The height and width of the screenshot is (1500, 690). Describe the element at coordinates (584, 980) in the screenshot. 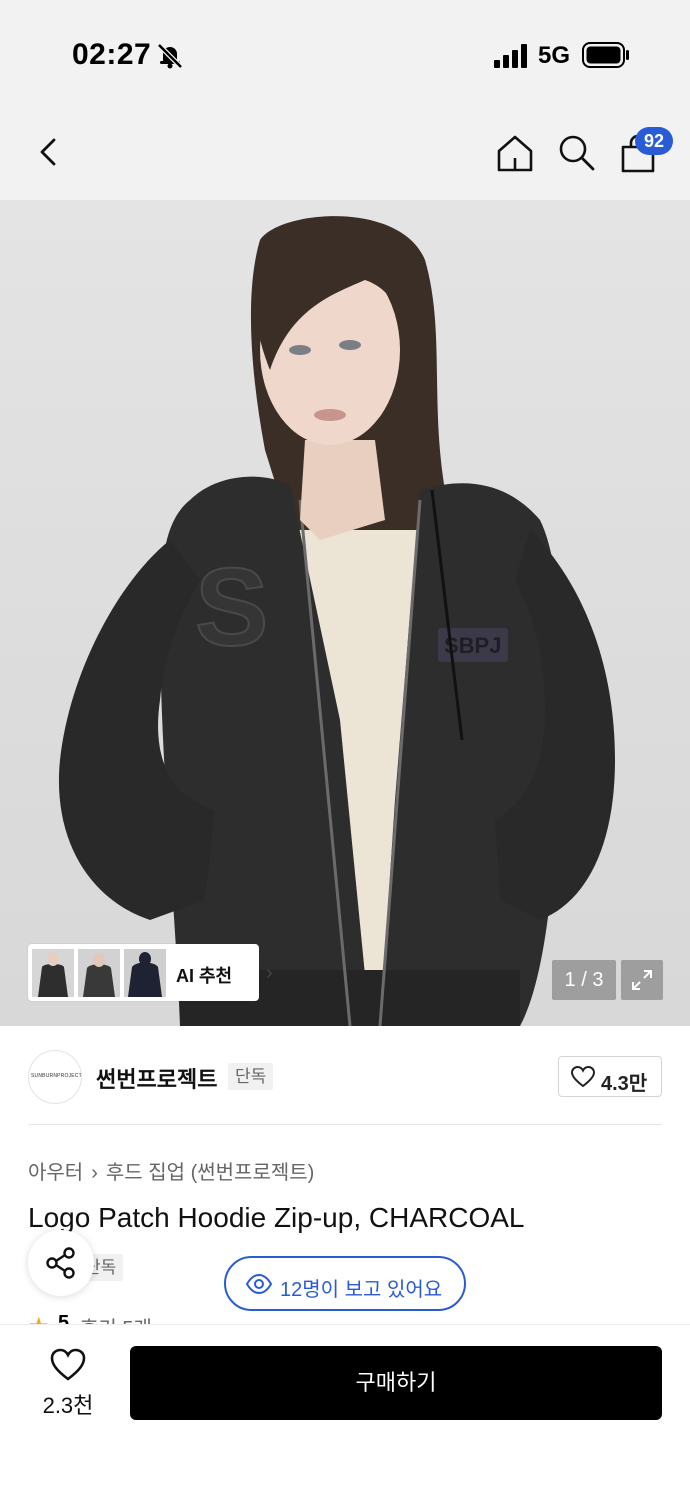

I see `image-counter: 1 / 3` at that location.